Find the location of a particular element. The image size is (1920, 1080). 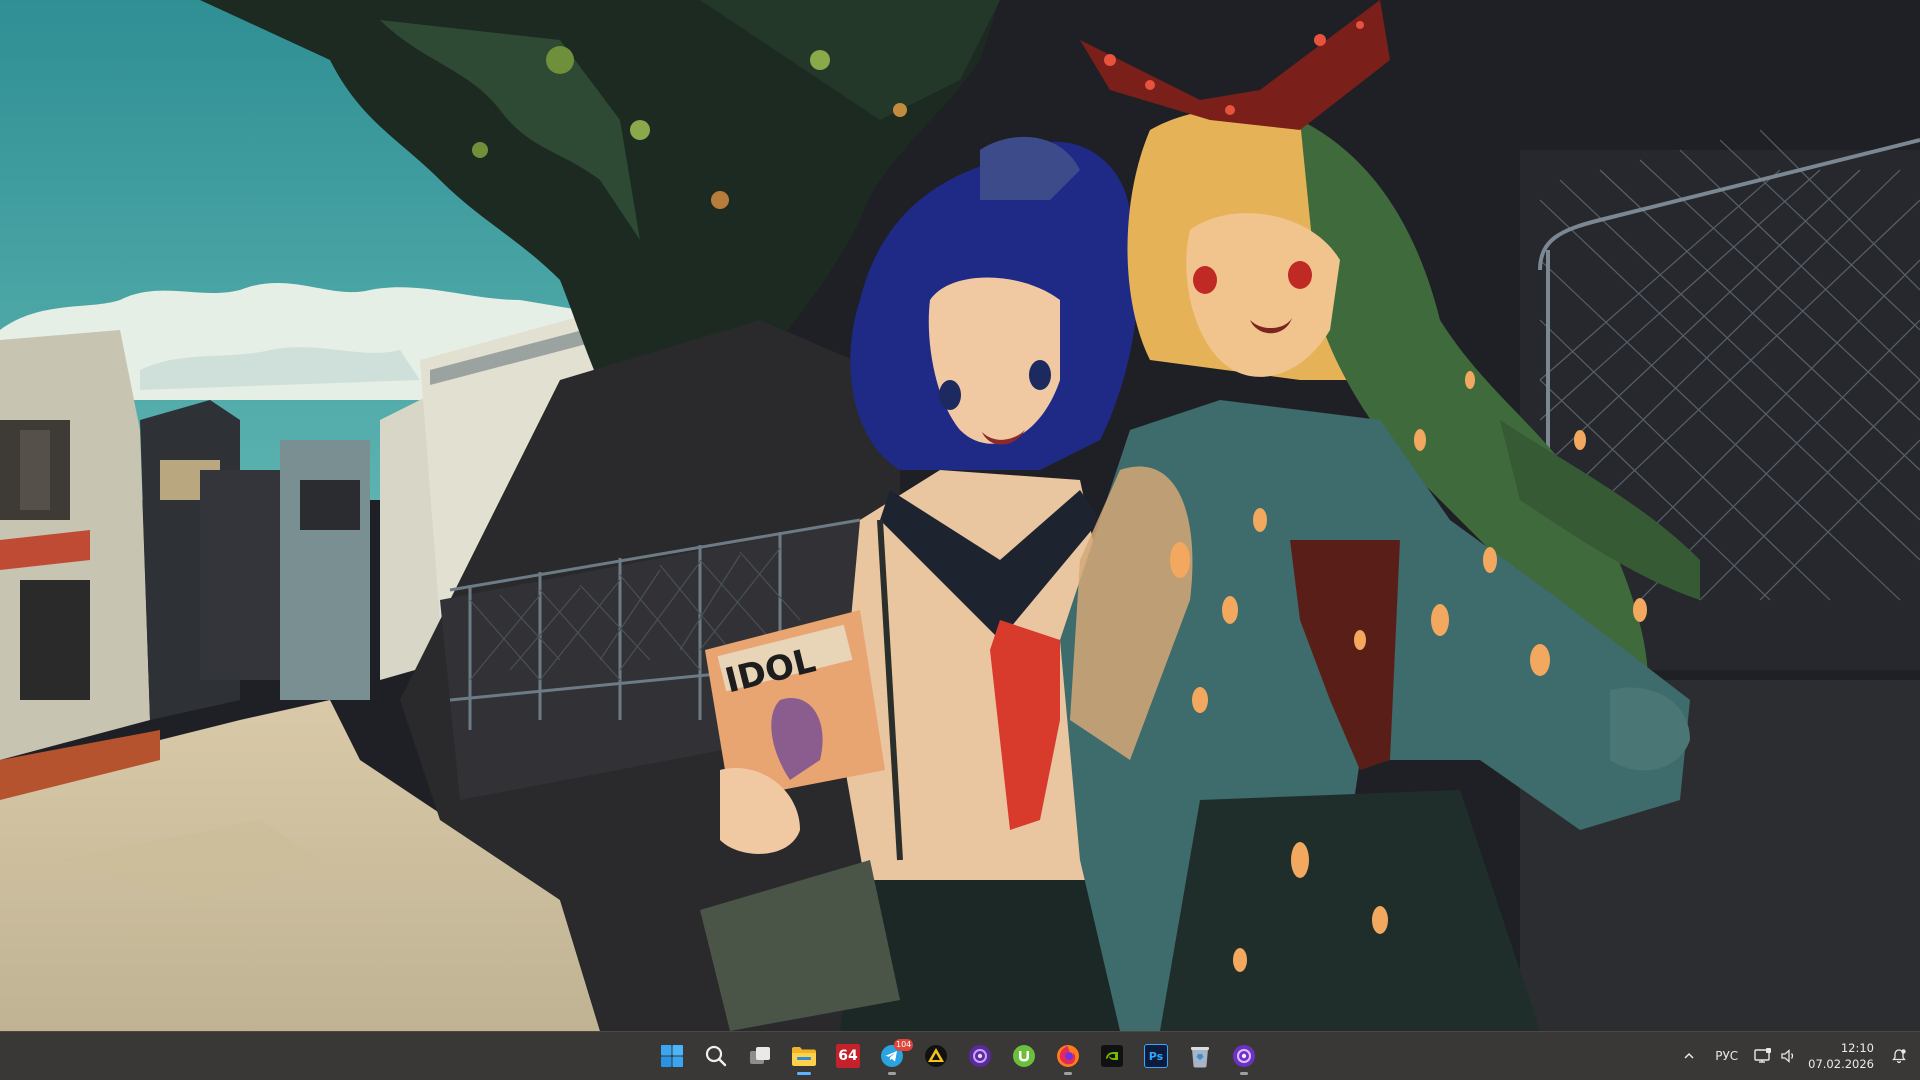

purple-app-2-button is located at coordinates (1244, 1056).